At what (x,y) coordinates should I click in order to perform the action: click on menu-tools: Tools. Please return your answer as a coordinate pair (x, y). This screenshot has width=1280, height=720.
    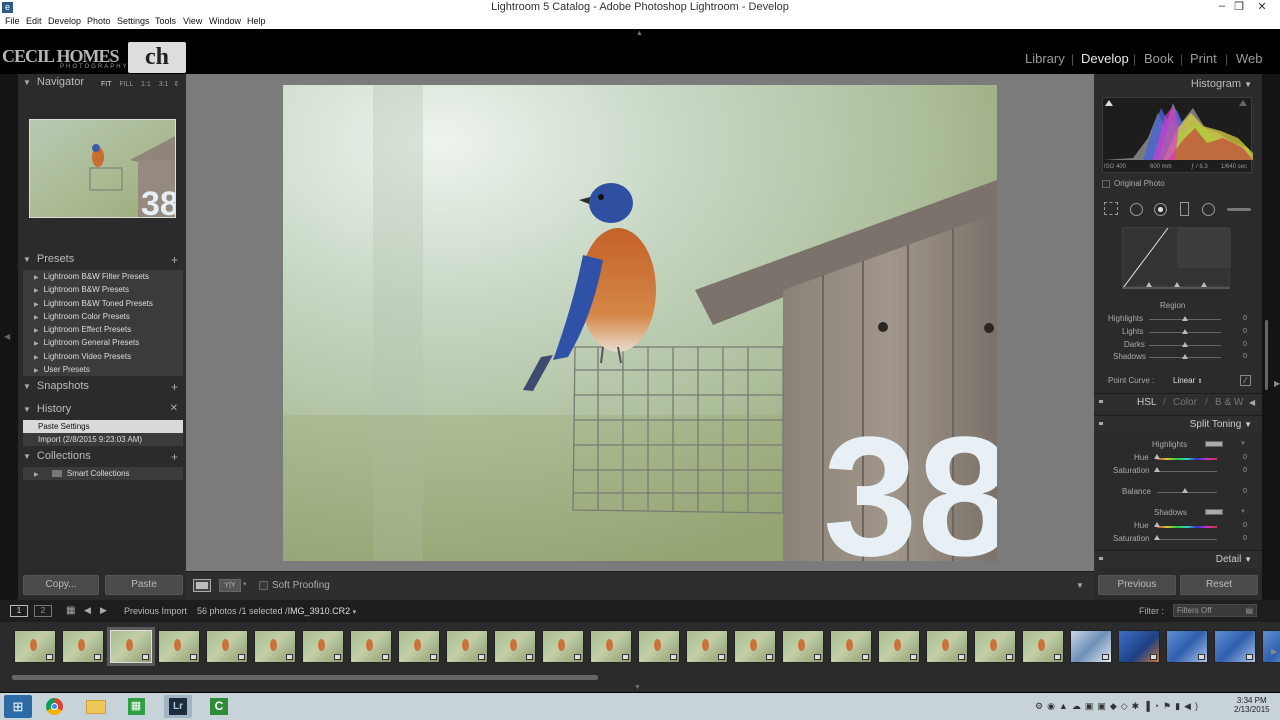
    Looking at the image, I should click on (165, 21).